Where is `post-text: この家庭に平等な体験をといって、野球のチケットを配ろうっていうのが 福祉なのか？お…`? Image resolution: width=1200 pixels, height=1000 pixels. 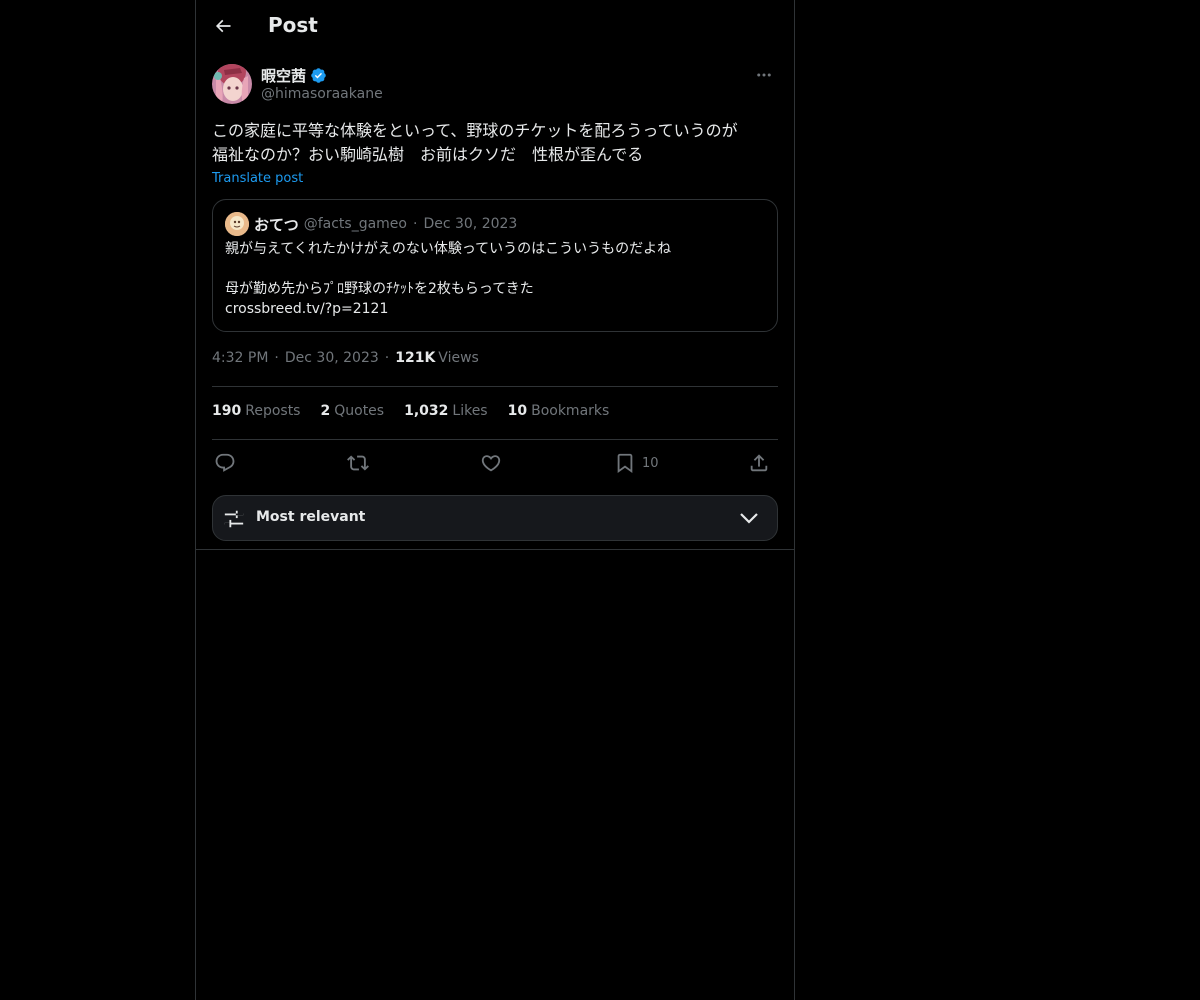
post-text: この家庭に平等な体験をといって、野球のチケットを配ろうっていうのが 福祉なのか？お… is located at coordinates (496, 143).